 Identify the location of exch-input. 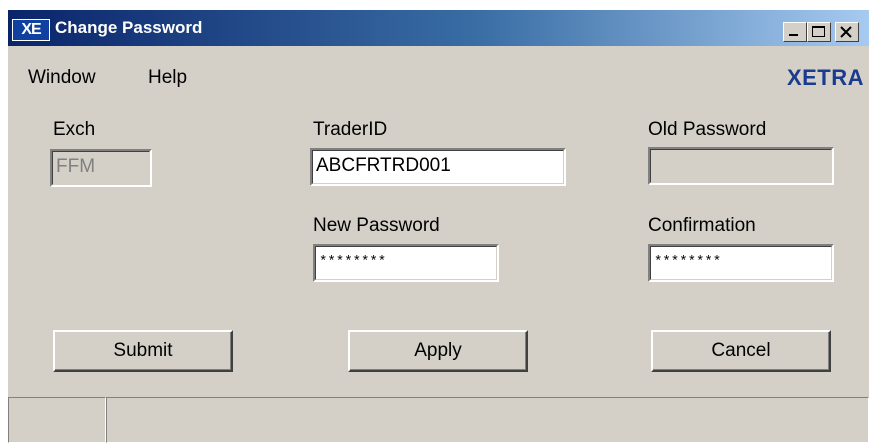
(102, 167).